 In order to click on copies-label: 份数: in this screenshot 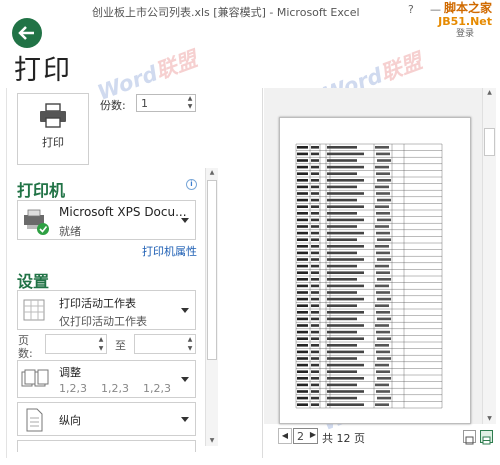, I will do `click(113, 105)`.